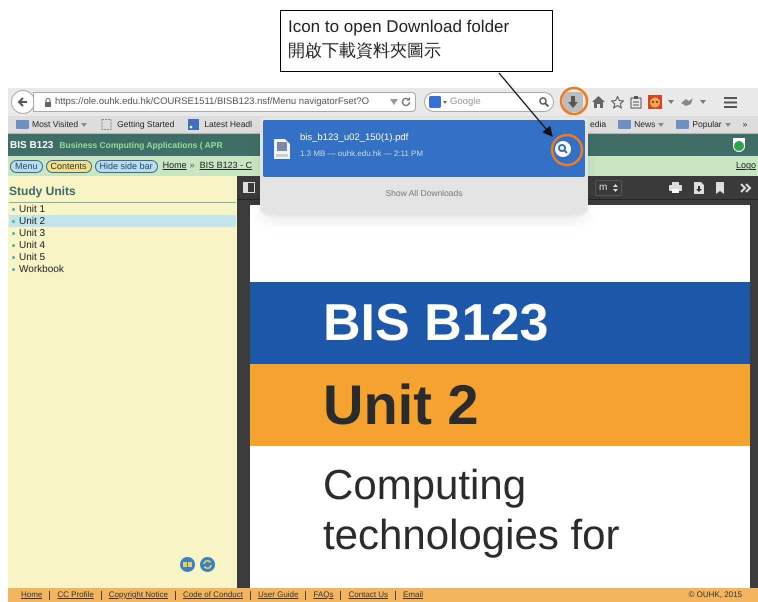  Describe the element at coordinates (655, 102) in the screenshot. I see `monkey-face-icon` at that location.